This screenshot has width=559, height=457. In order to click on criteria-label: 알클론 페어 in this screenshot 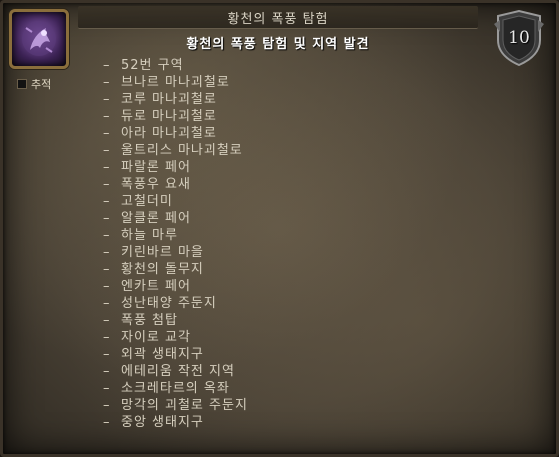, I will do `click(156, 218)`.